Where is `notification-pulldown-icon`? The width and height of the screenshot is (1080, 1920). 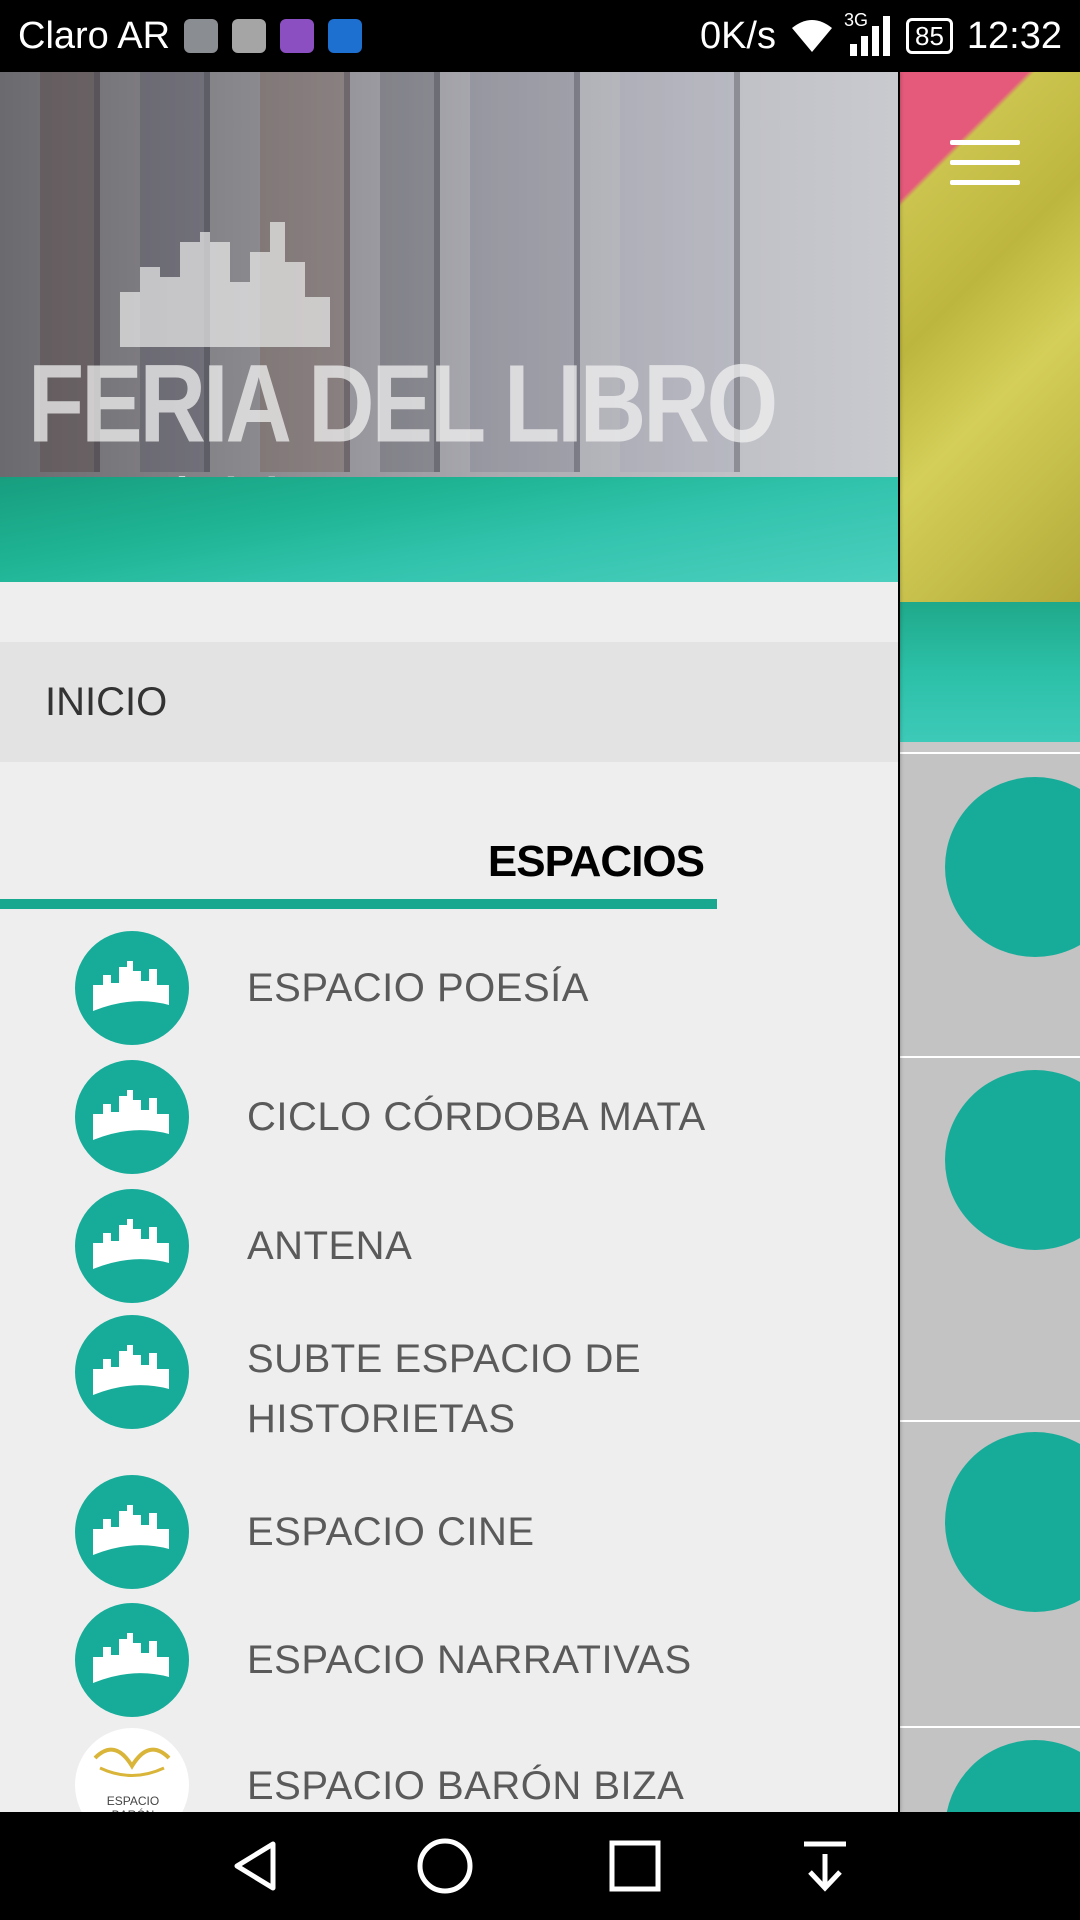 notification-pulldown-icon is located at coordinates (825, 1866).